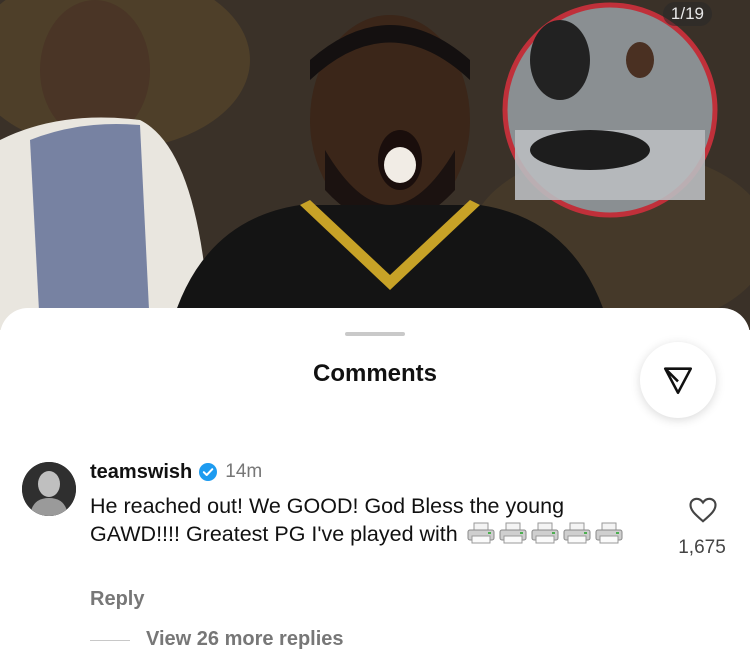 The image size is (750, 667). What do you see at coordinates (117, 599) in the screenshot?
I see `reply-button: Reply` at bounding box center [117, 599].